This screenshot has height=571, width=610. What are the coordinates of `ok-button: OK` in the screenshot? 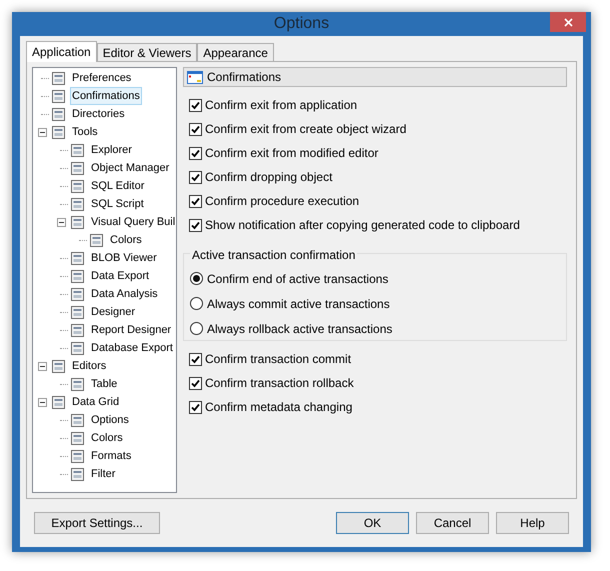 It's located at (372, 523).